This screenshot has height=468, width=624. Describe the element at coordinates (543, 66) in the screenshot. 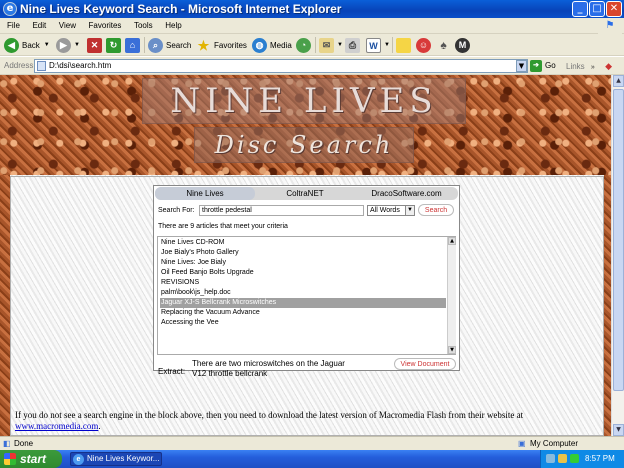

I see `go-button: ➔ Go` at that location.